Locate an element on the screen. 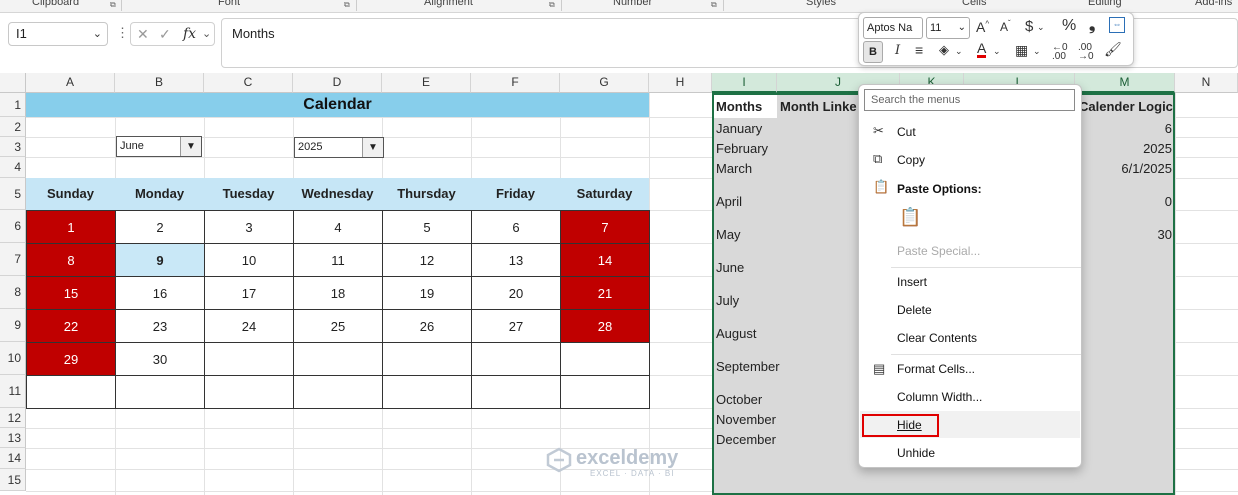 The height and width of the screenshot is (495, 1238). calendar-day-cell: 3 is located at coordinates (249, 227).